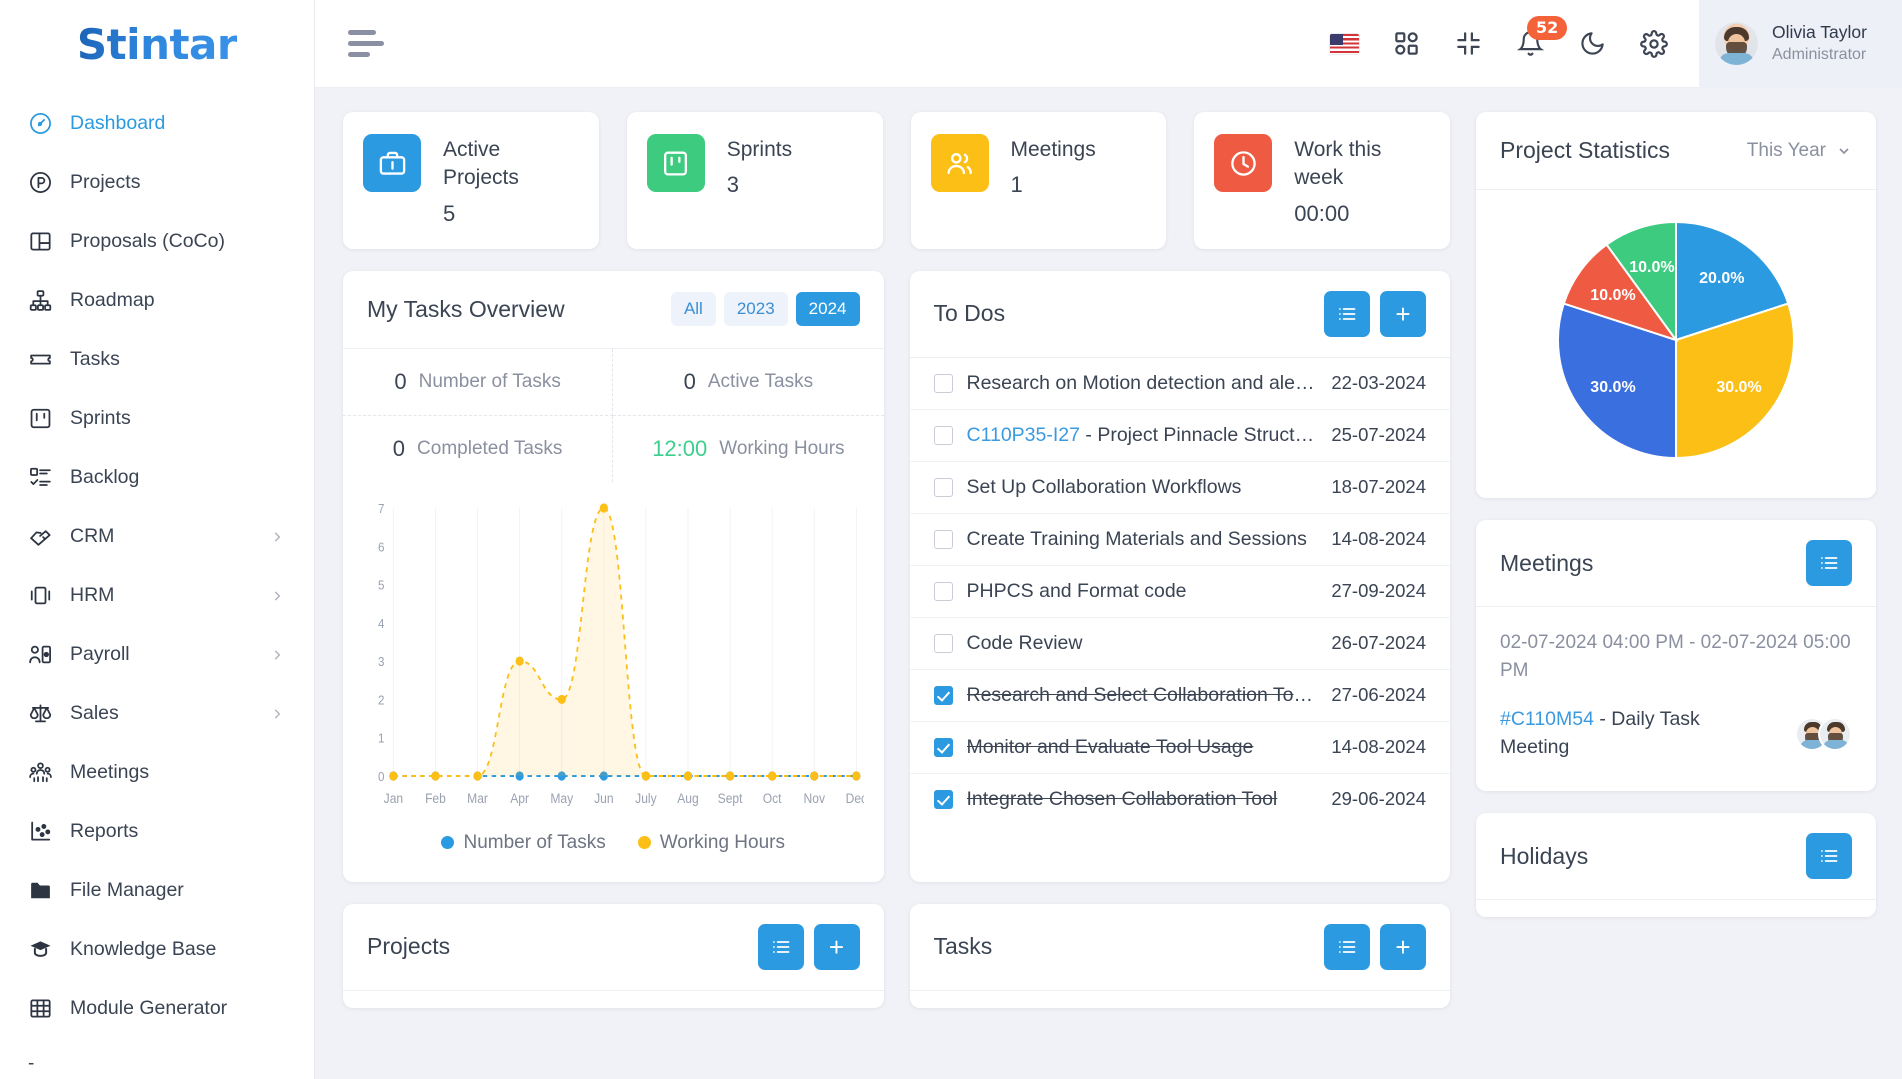 The image size is (1902, 1079). What do you see at coordinates (381, 776) in the screenshot?
I see `svg-text: 0` at bounding box center [381, 776].